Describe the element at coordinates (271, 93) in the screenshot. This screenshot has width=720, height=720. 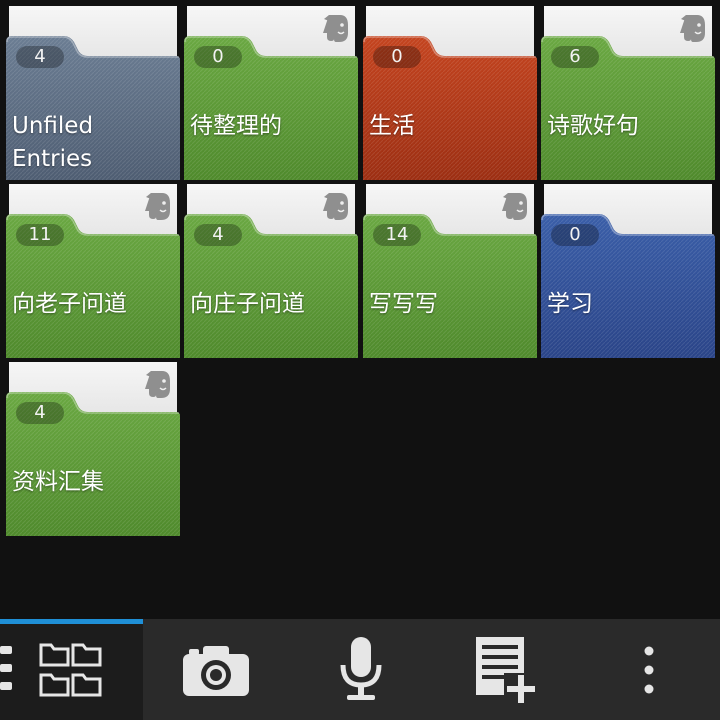
I see `notebook-folder: 0 待整理的` at that location.